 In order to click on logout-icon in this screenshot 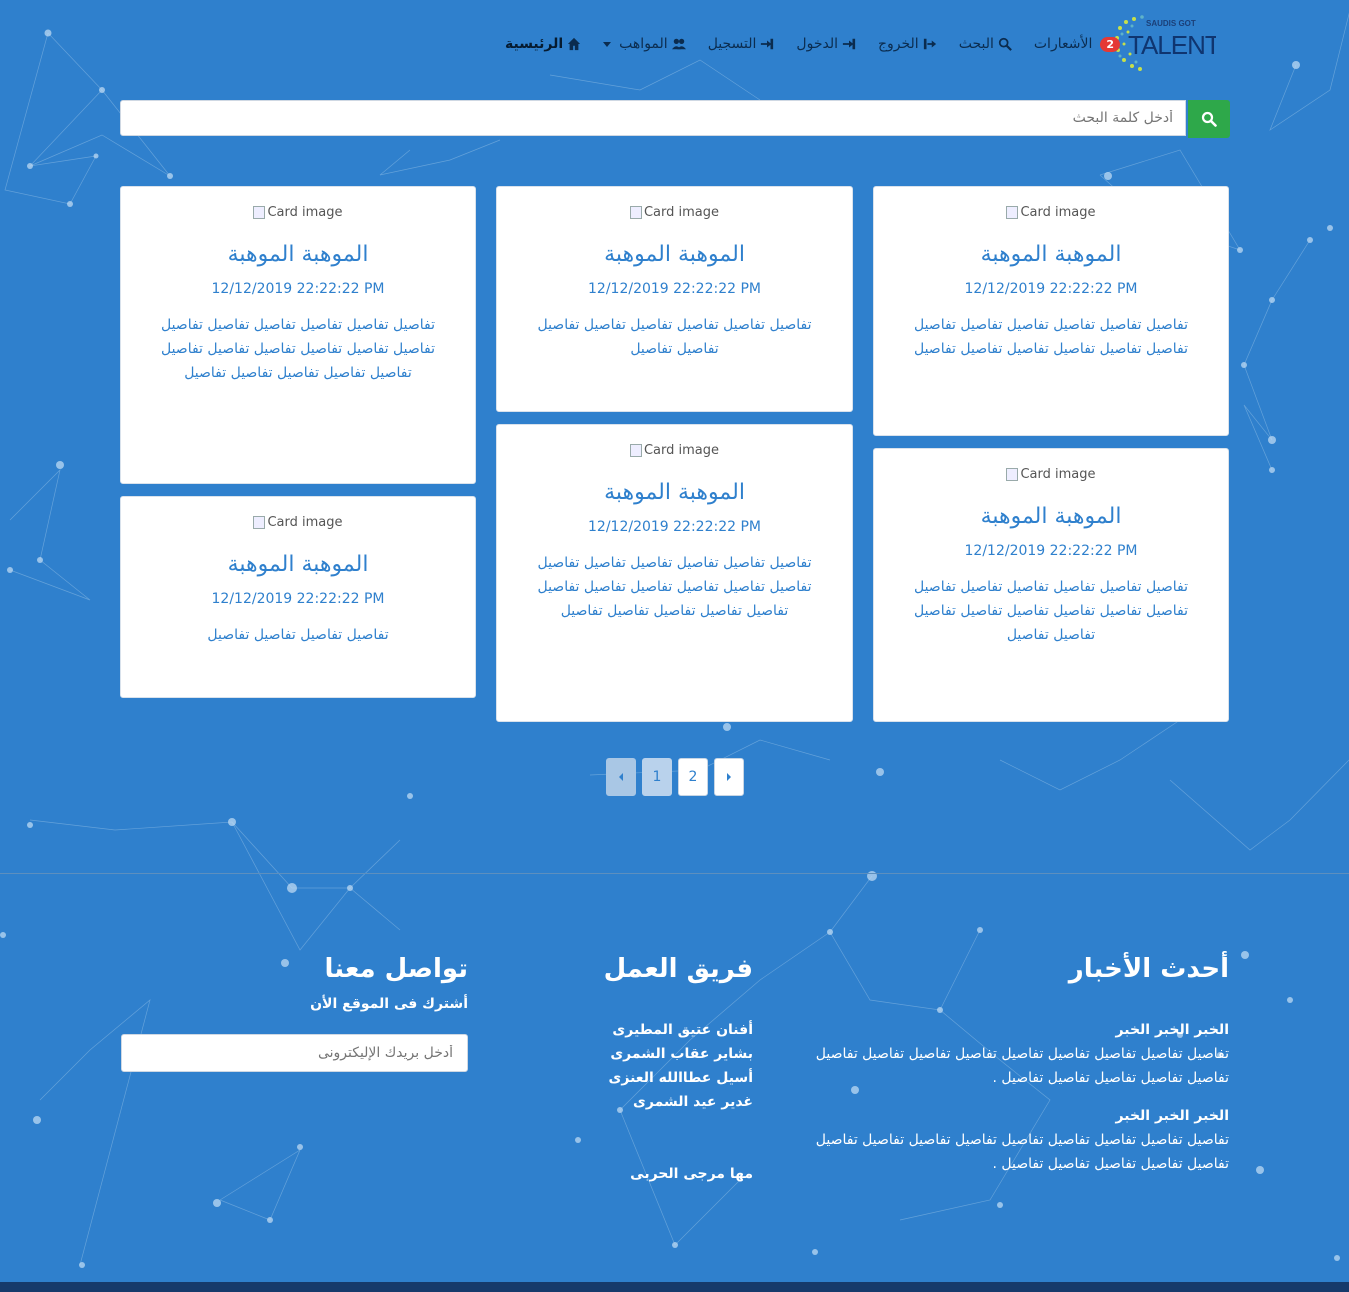, I will do `click(929, 44)`.